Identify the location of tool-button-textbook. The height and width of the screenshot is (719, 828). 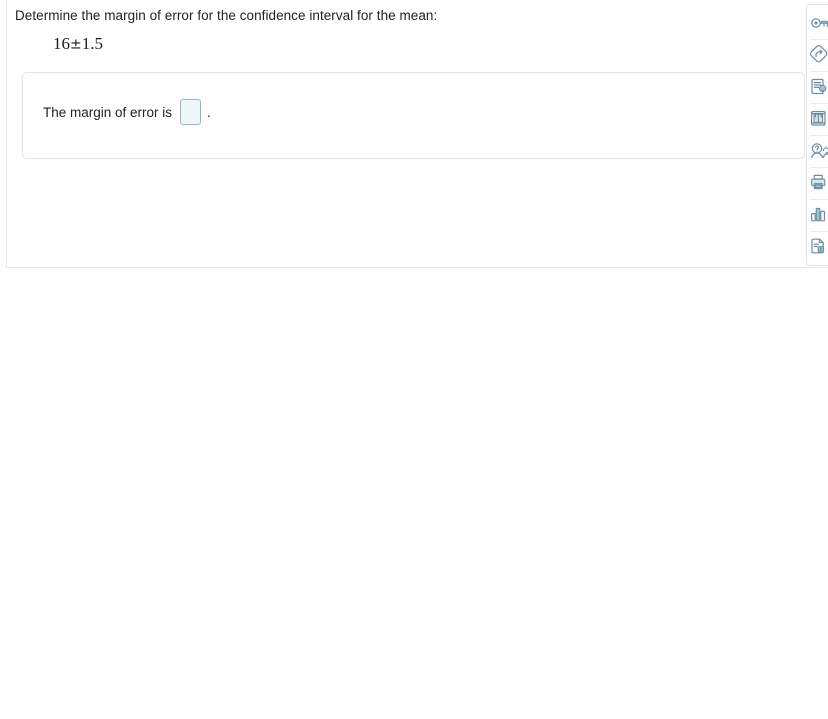
(817, 119).